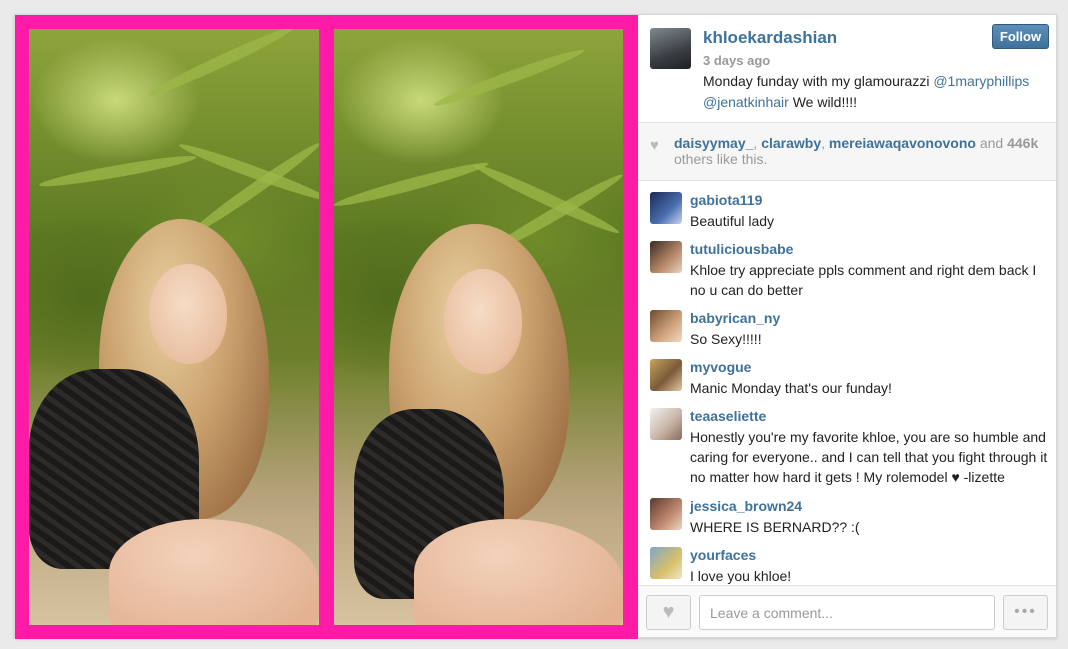  What do you see at coordinates (823, 102) in the screenshot?
I see `caption-end: We wild!!!!` at bounding box center [823, 102].